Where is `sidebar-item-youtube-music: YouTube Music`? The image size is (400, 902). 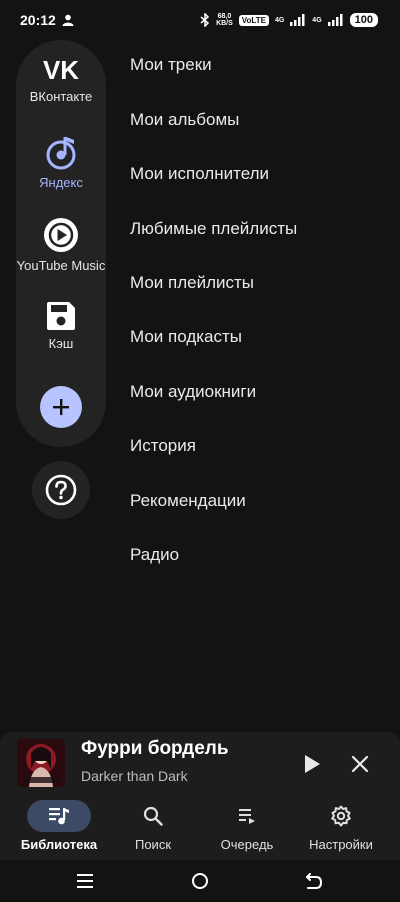 sidebar-item-youtube-music: YouTube Music is located at coordinates (61, 244).